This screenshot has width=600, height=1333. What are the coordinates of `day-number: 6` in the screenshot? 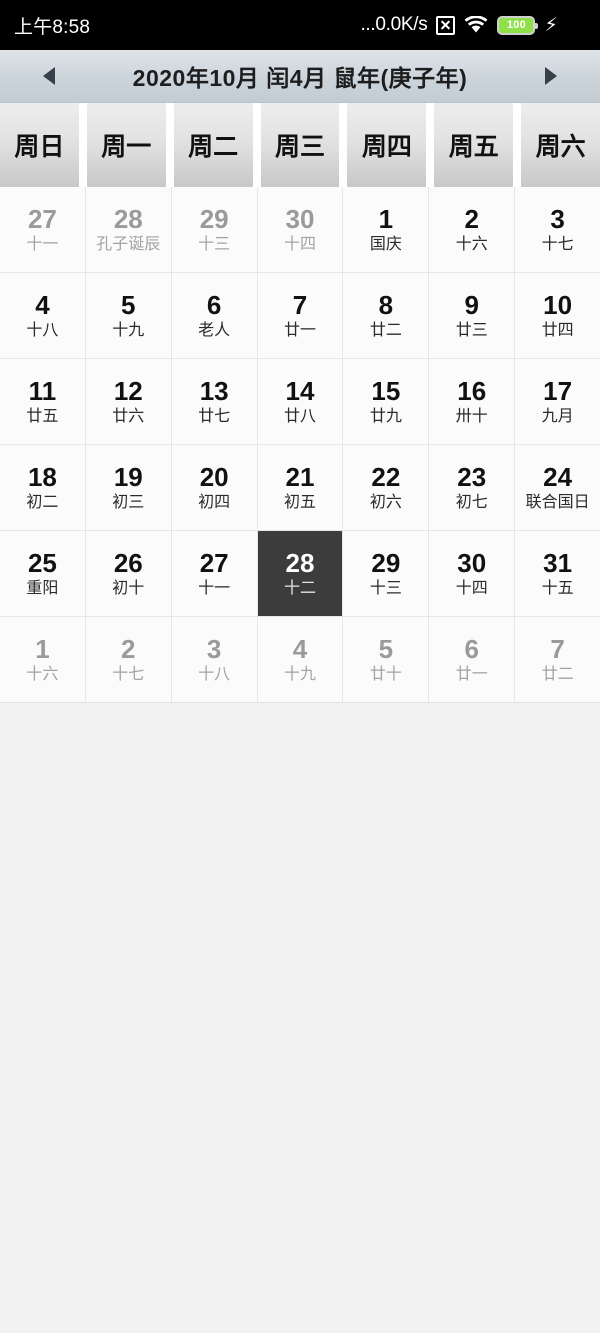 It's located at (471, 648).